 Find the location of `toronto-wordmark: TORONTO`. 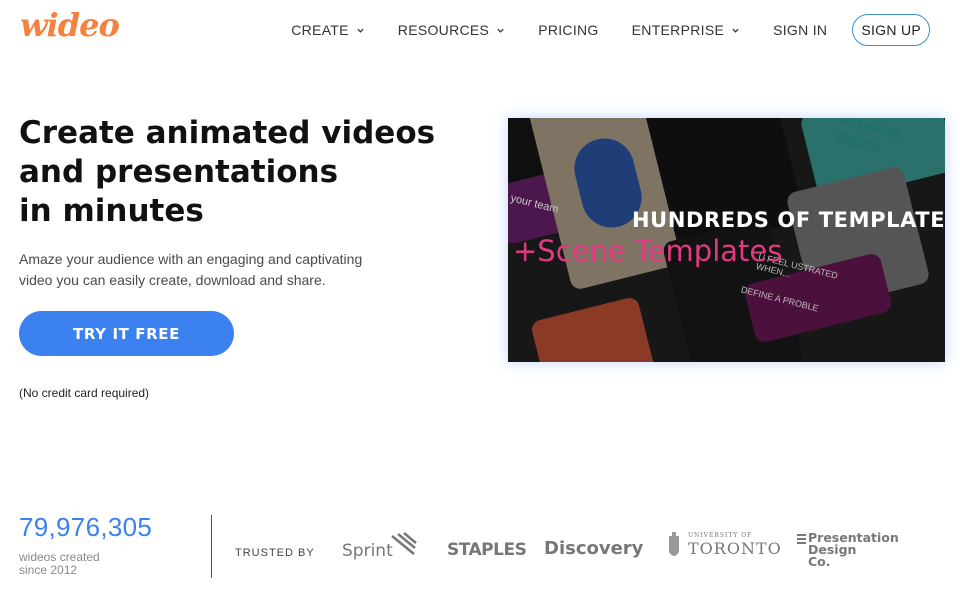

toronto-wordmark: TORONTO is located at coordinates (735, 548).